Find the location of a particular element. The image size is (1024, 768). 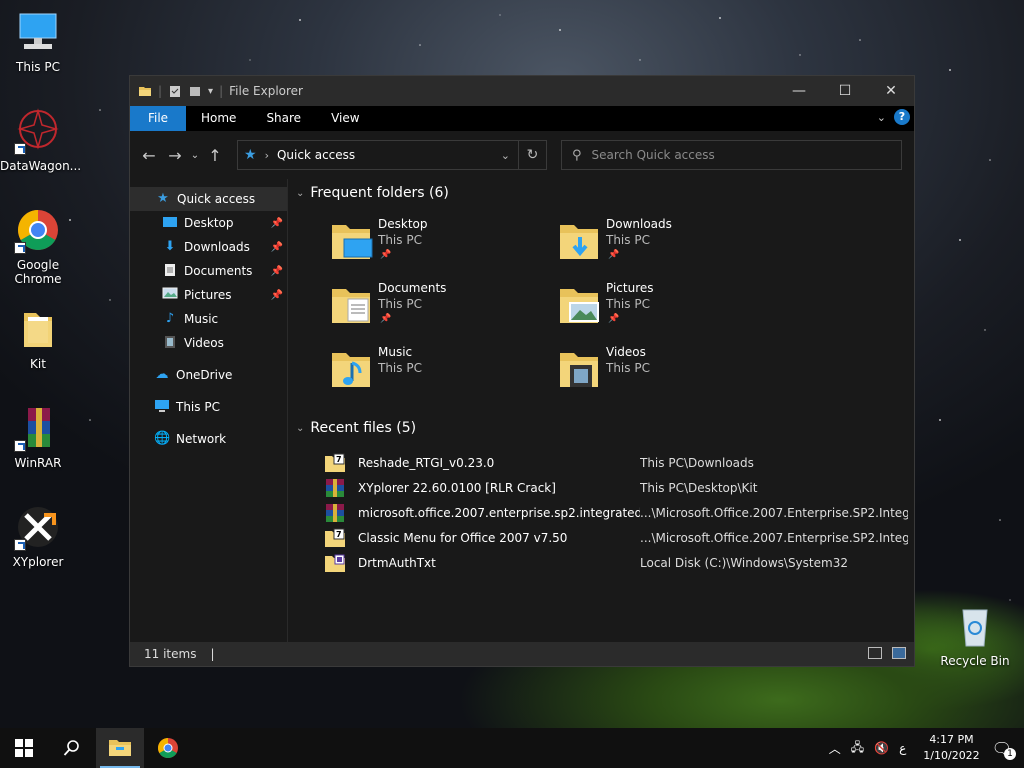

desktop-icon-recycle-bin: Recycle Bin is located at coordinates (975, 635).